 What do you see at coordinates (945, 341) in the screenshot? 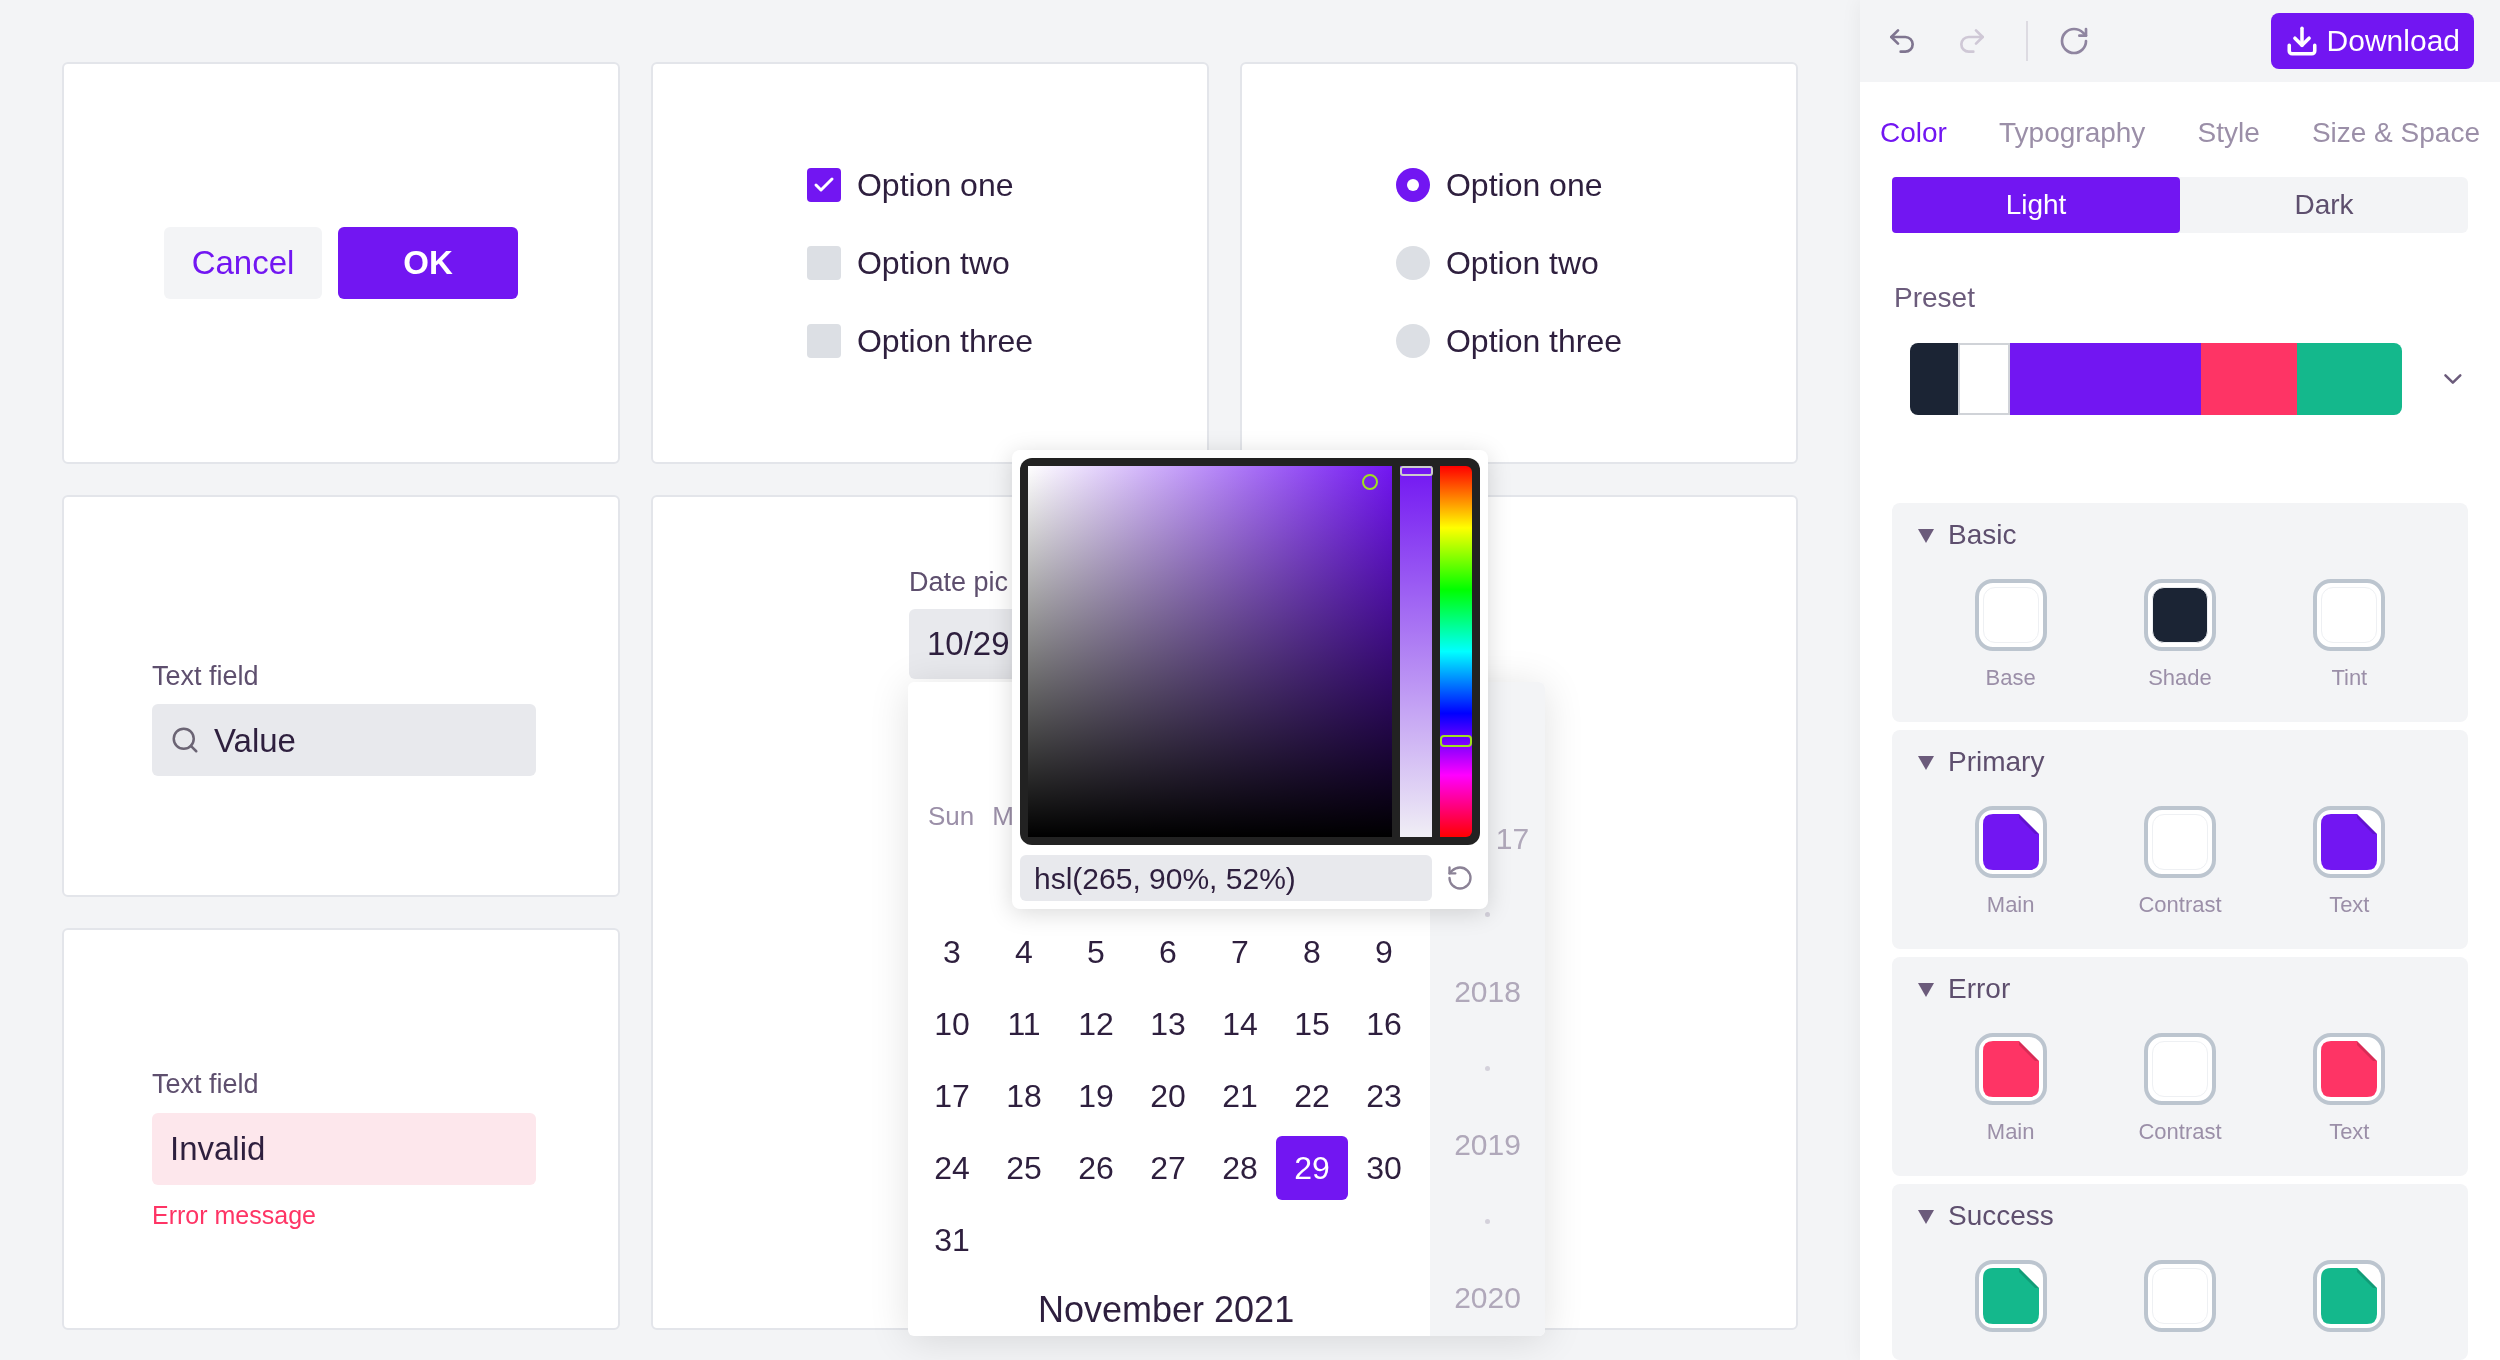
I see `checkbox-label: Option three` at bounding box center [945, 341].